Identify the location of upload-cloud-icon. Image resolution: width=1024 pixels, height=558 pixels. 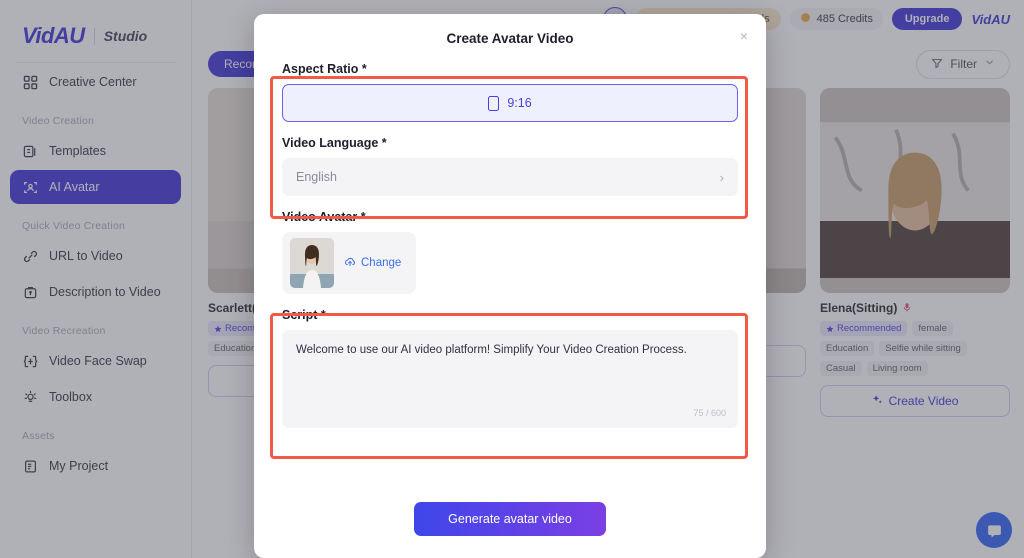
(350, 263).